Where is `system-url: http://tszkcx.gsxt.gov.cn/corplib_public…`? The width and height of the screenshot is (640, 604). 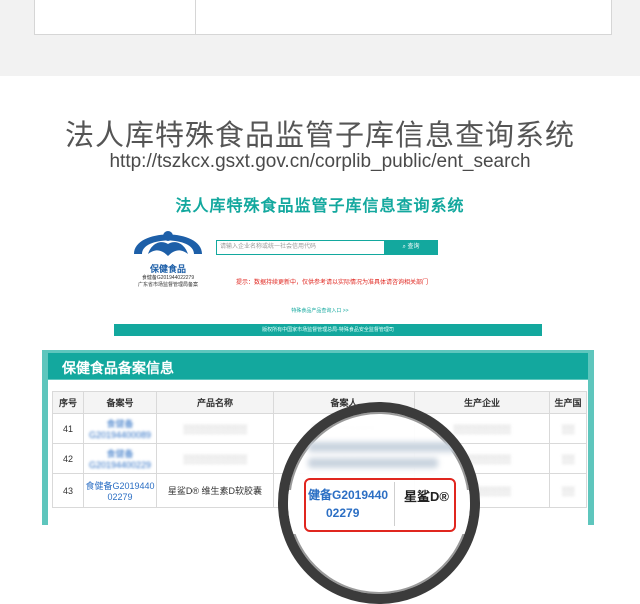
system-url: http://tszkcx.gsxt.gov.cn/corplib_public… is located at coordinates (320, 162).